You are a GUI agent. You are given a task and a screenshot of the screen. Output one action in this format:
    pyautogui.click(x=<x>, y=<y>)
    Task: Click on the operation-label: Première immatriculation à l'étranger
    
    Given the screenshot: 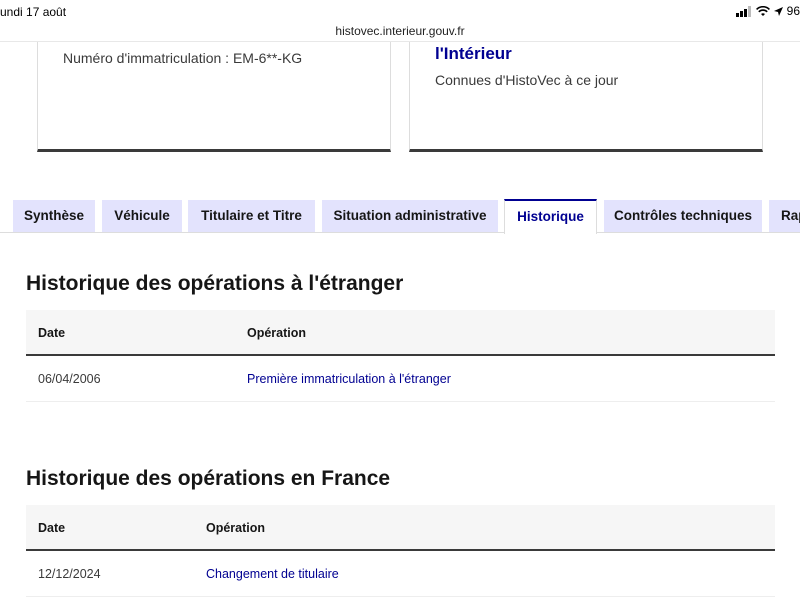 What is the action you would take?
    pyautogui.click(x=349, y=379)
    